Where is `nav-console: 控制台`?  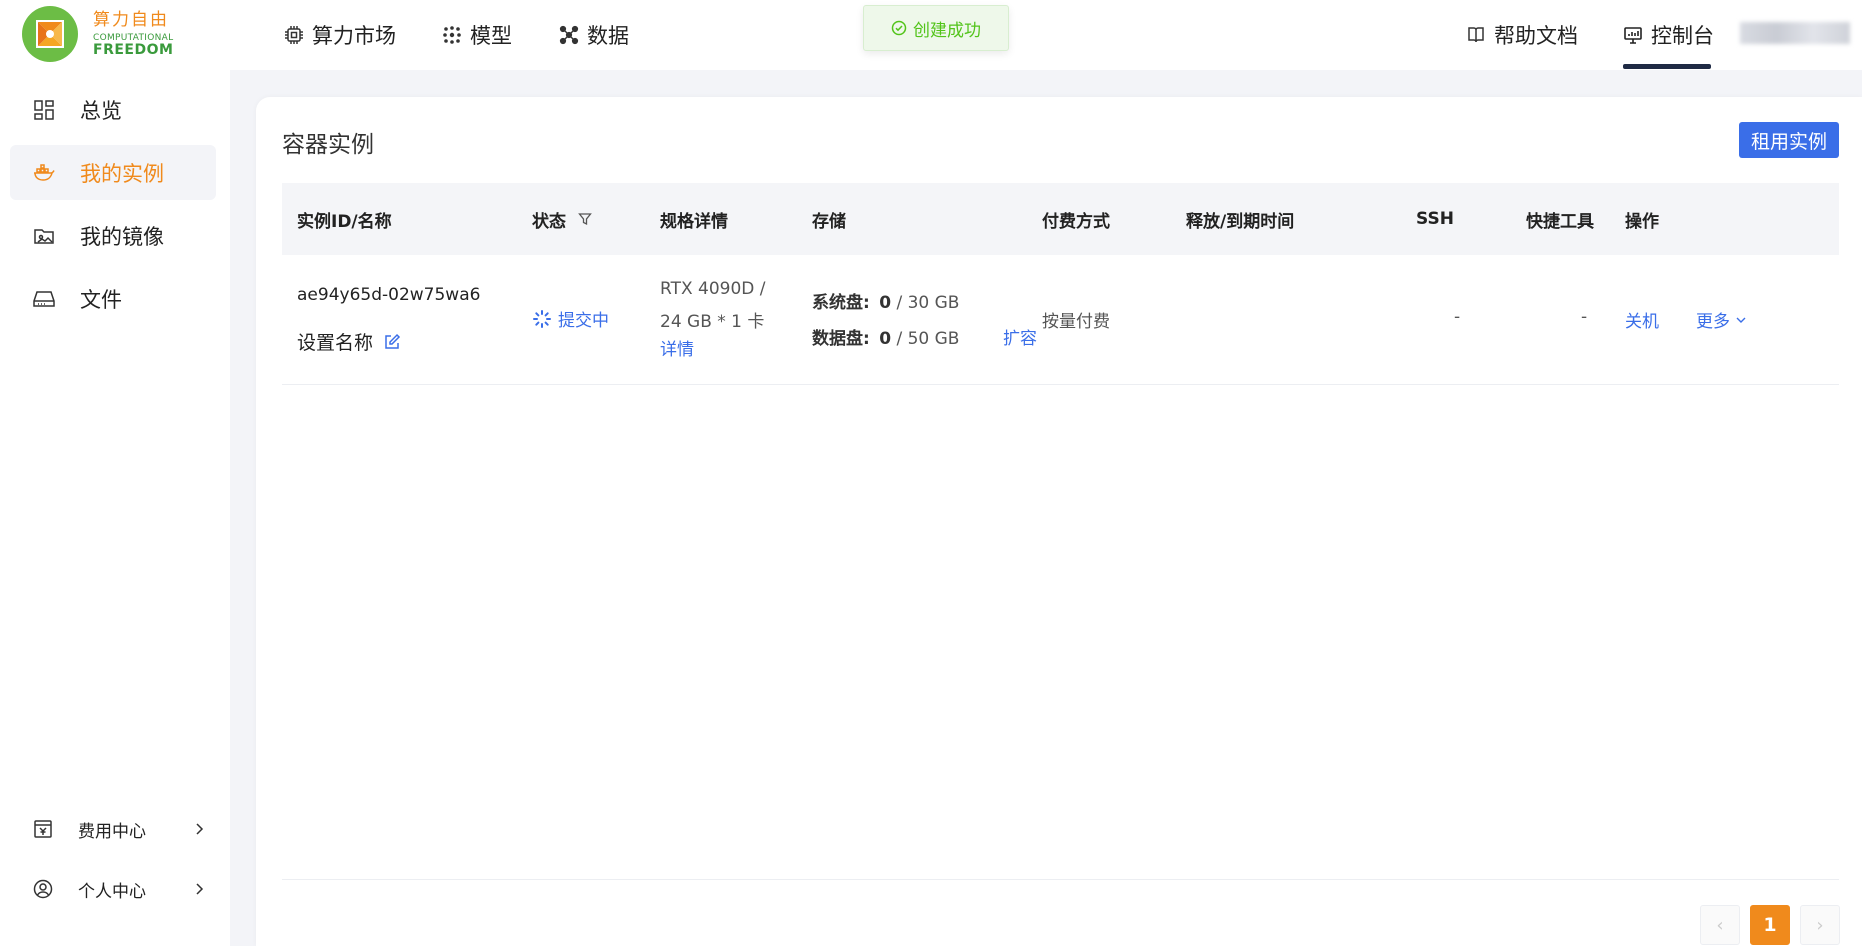
nav-console: 控制台 is located at coordinates (1668, 35).